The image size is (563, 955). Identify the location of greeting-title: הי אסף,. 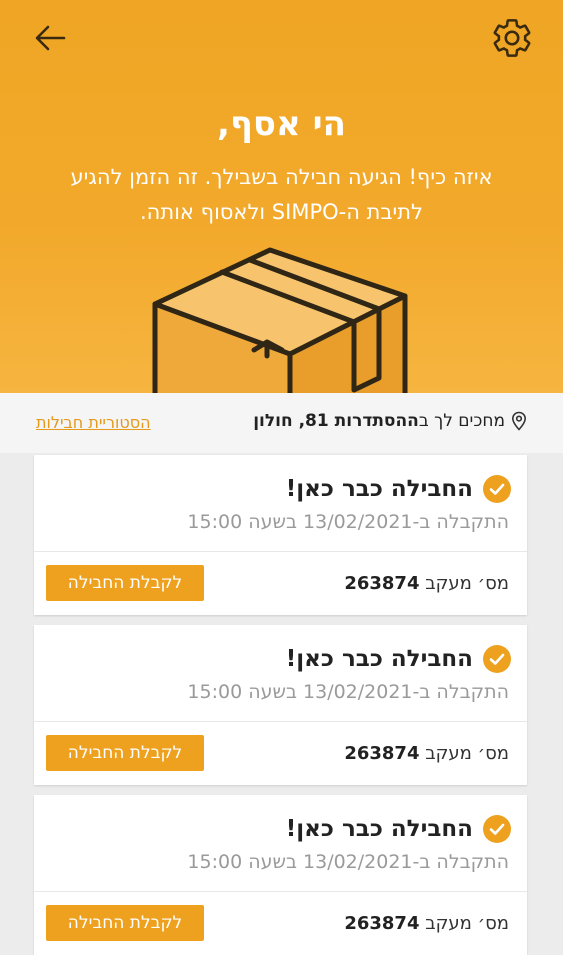
(281, 124).